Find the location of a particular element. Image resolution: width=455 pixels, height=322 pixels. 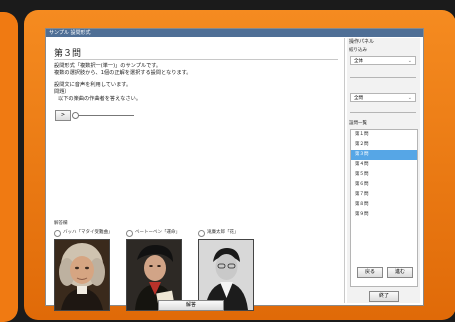

window-title: サンプル 設問形式 is located at coordinates (234, 33).